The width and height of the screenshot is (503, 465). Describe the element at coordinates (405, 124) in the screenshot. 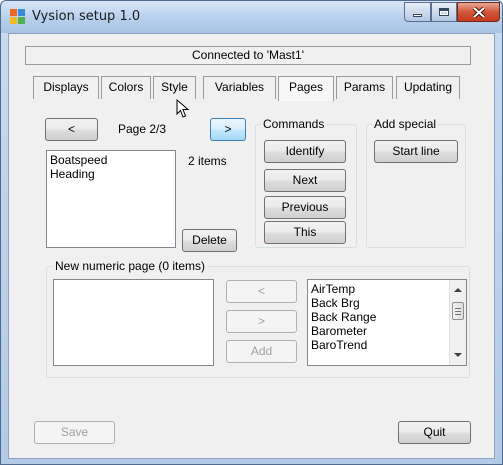

I see `add-special-group-title: Add special` at that location.